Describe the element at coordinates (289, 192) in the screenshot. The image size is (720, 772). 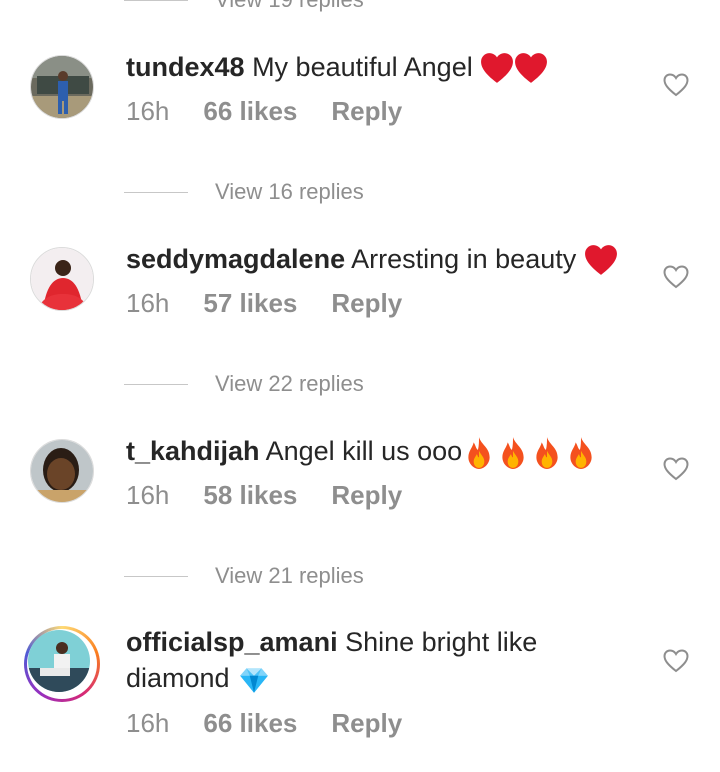
I see `view-replies-link: View 16 replies` at that location.